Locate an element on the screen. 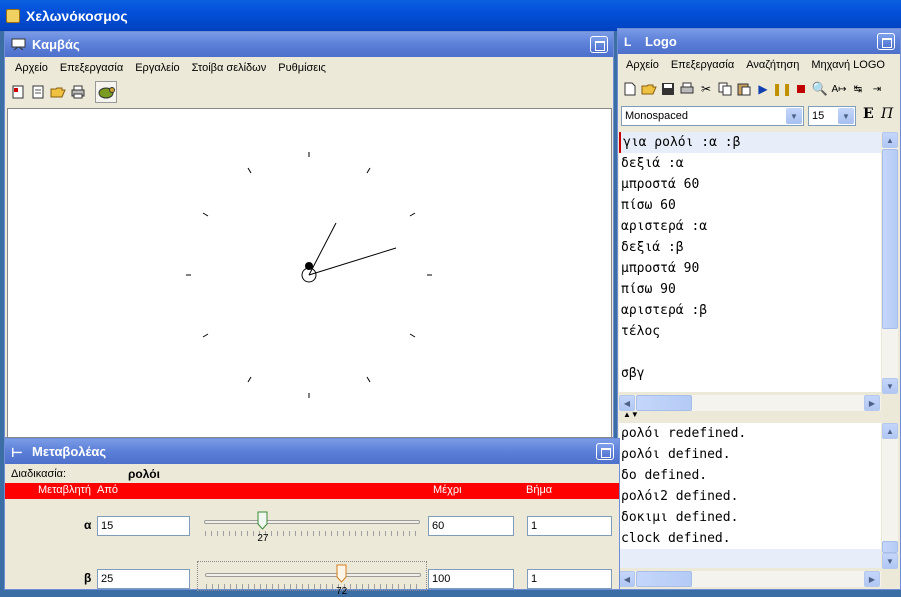  clock-drawing is located at coordinates (309, 275).